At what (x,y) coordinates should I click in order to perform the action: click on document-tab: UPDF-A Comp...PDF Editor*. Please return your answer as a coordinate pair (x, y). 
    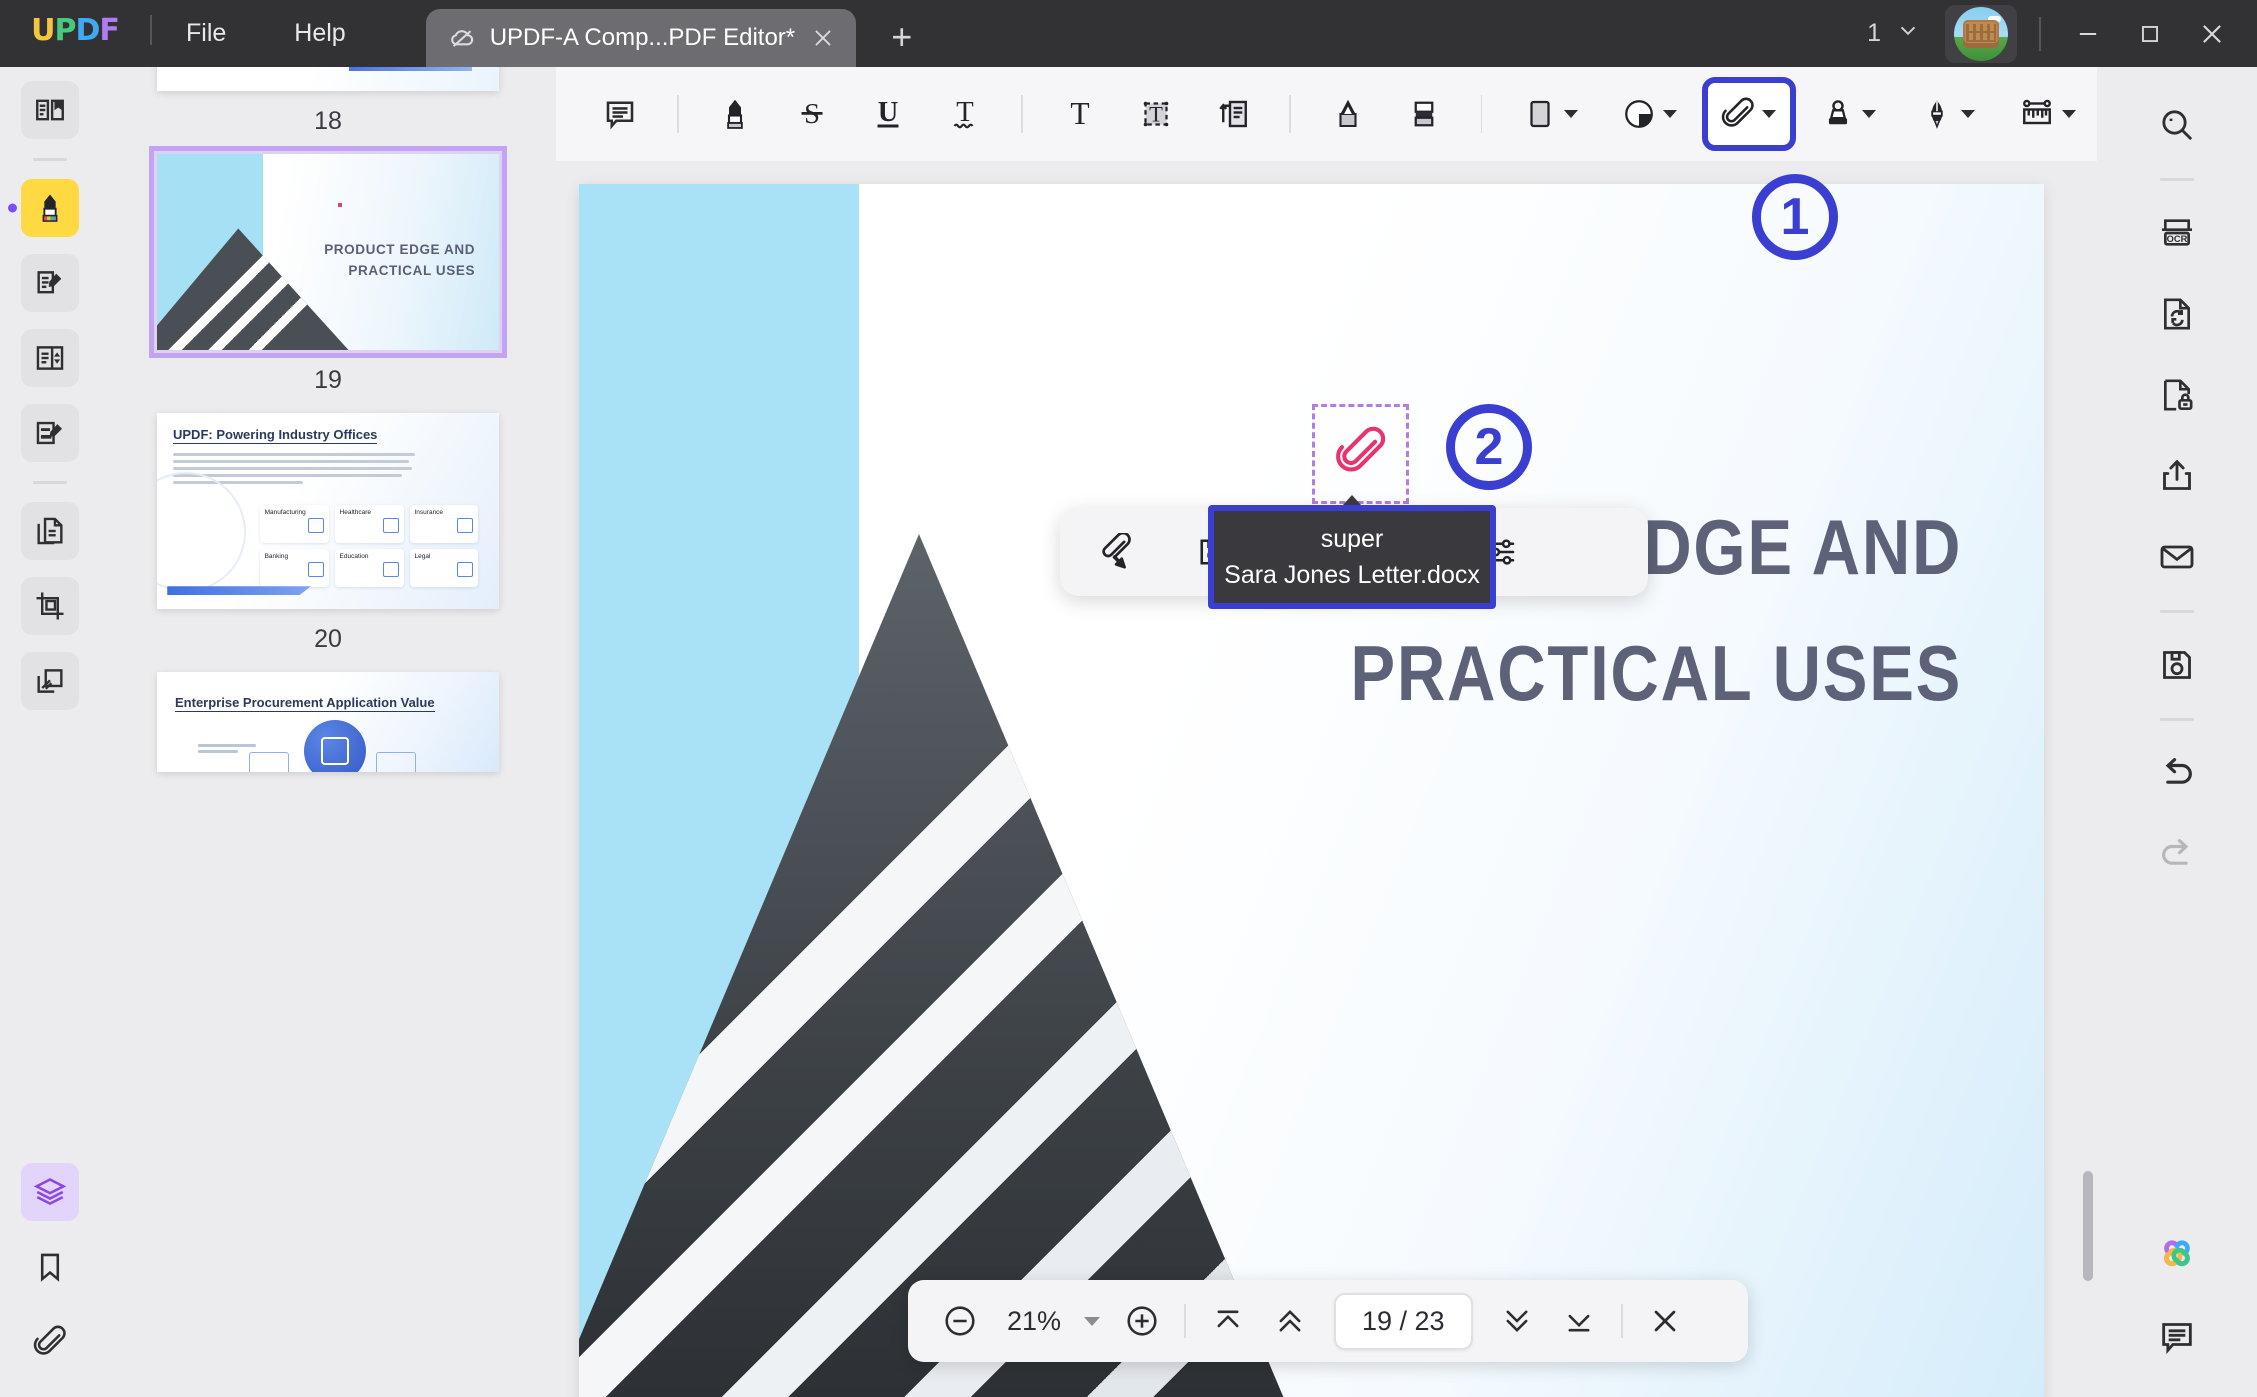
    Looking at the image, I should click on (640, 38).